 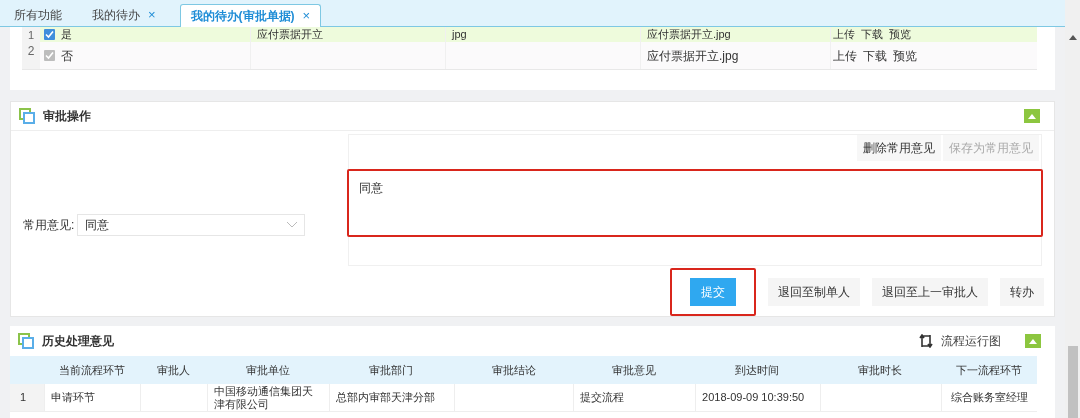 I want to click on table-cell-text: 中国移动通信集团天津有限公司, so click(x=264, y=397).